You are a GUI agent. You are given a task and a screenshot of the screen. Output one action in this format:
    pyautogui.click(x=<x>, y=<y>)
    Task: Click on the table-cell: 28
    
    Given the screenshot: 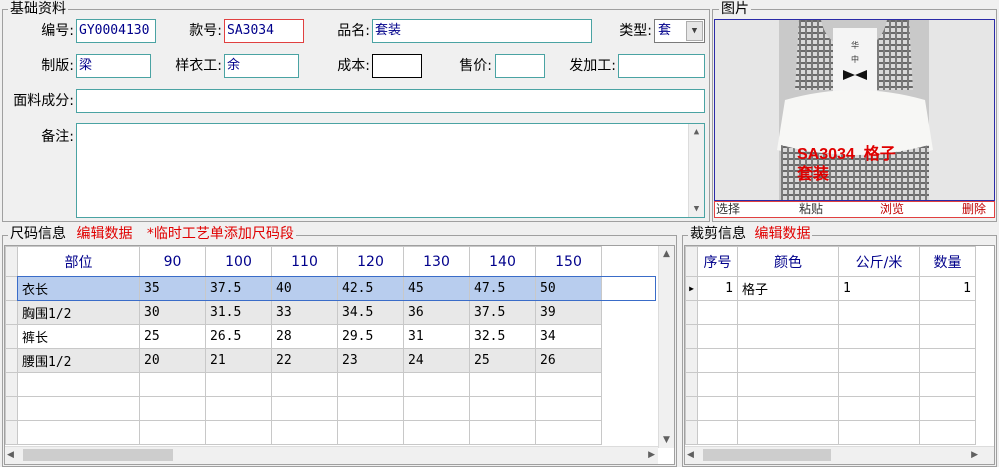 What is the action you would take?
    pyautogui.click(x=304, y=336)
    